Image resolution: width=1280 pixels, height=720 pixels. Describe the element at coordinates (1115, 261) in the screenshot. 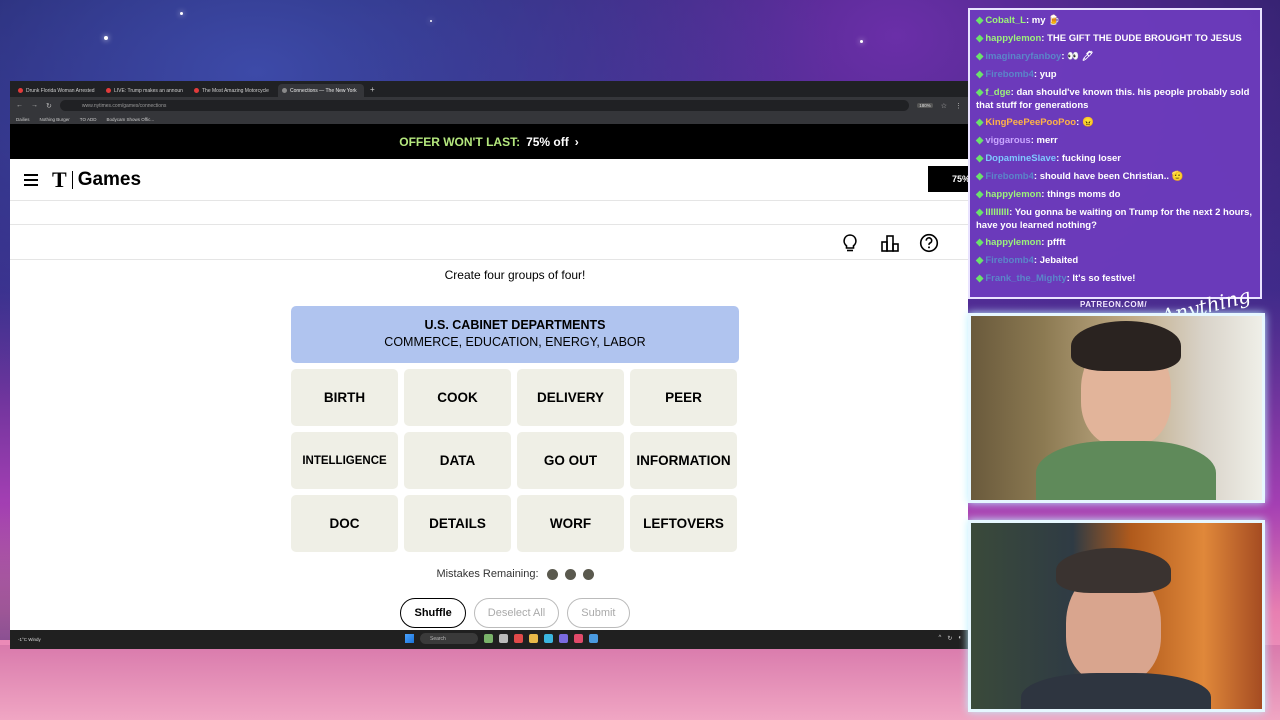

I see `chat-message: ◆ Firebomb4: Jebaited` at that location.